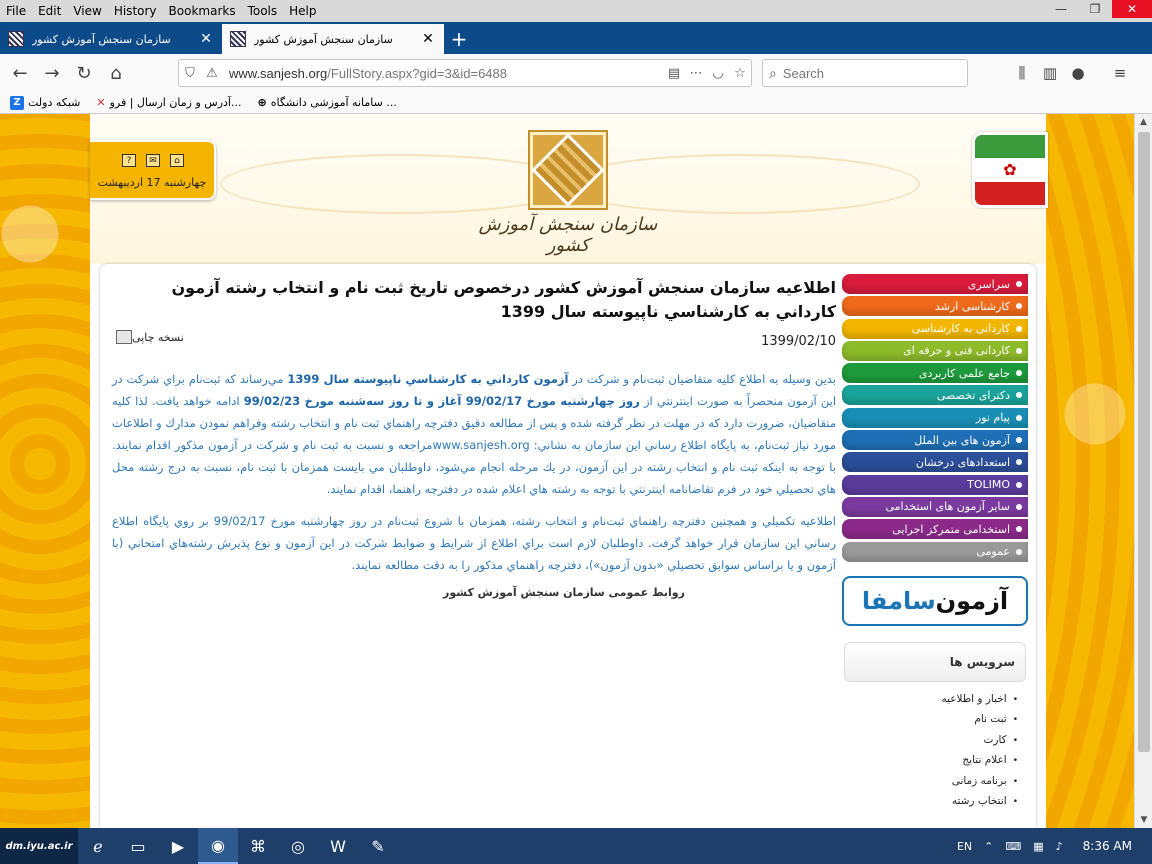  Describe the element at coordinates (16, 11) in the screenshot. I see `menu-file: File` at that location.